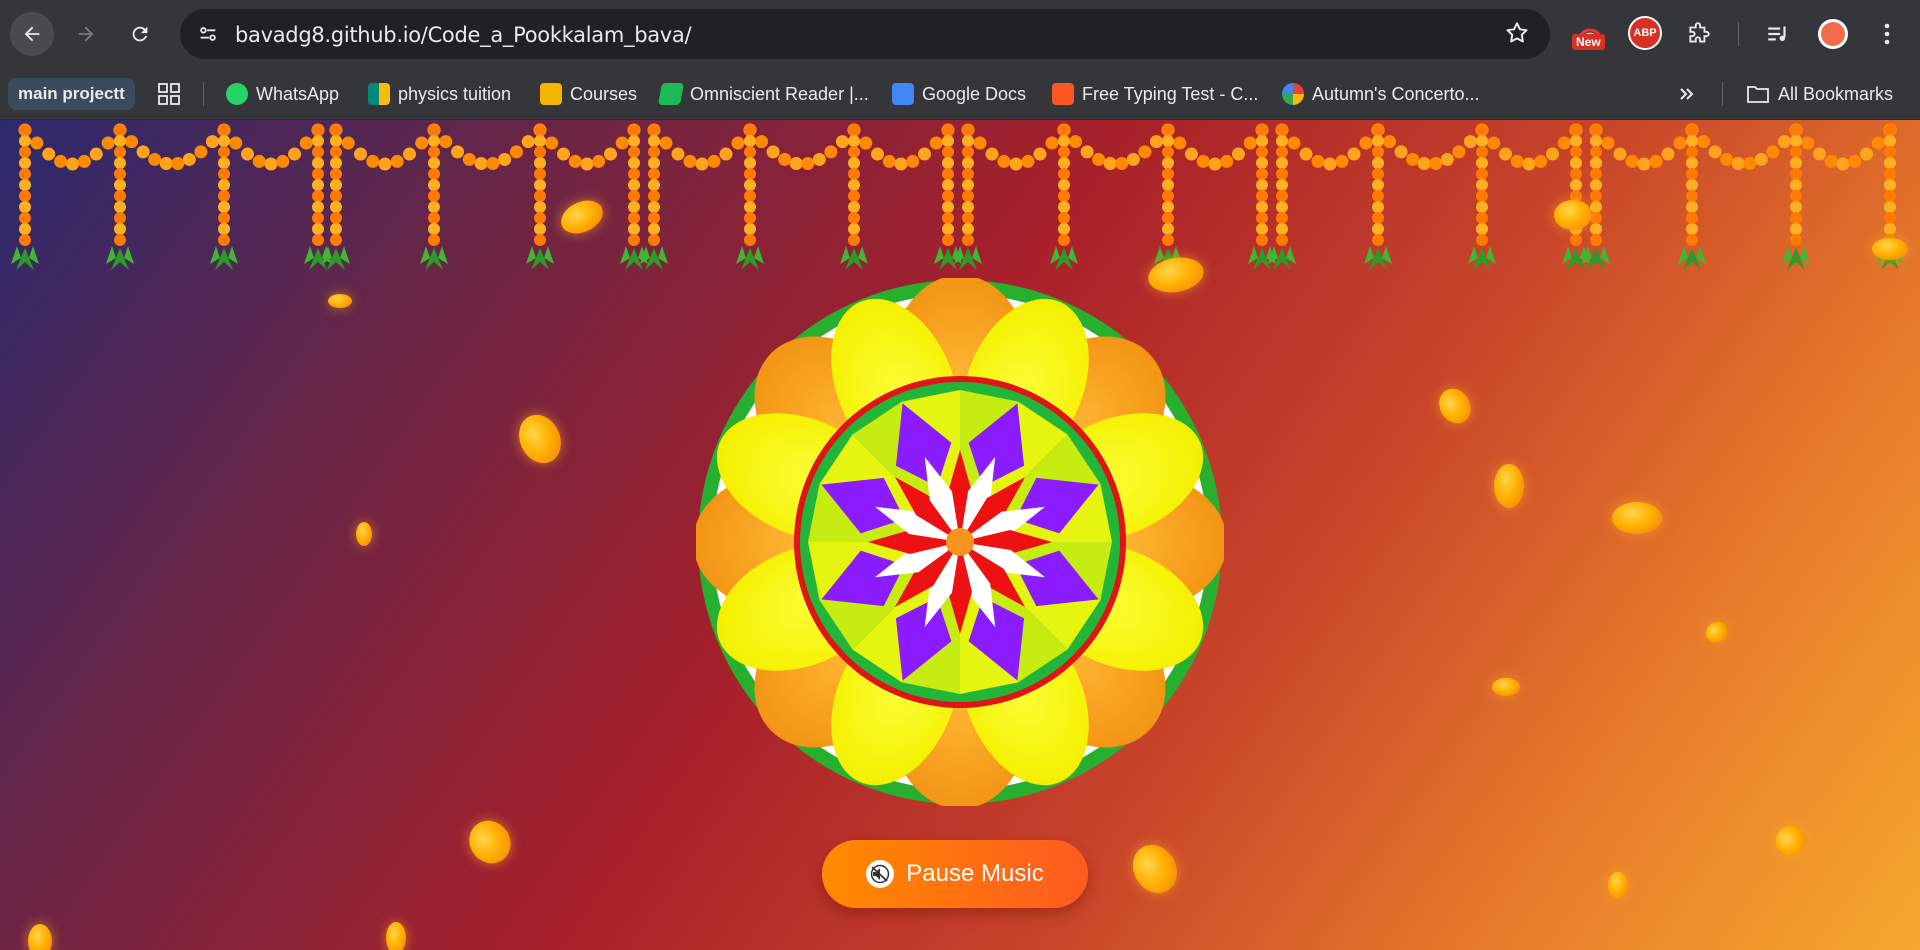  I want to click on profile-avatar, so click(1833, 34).